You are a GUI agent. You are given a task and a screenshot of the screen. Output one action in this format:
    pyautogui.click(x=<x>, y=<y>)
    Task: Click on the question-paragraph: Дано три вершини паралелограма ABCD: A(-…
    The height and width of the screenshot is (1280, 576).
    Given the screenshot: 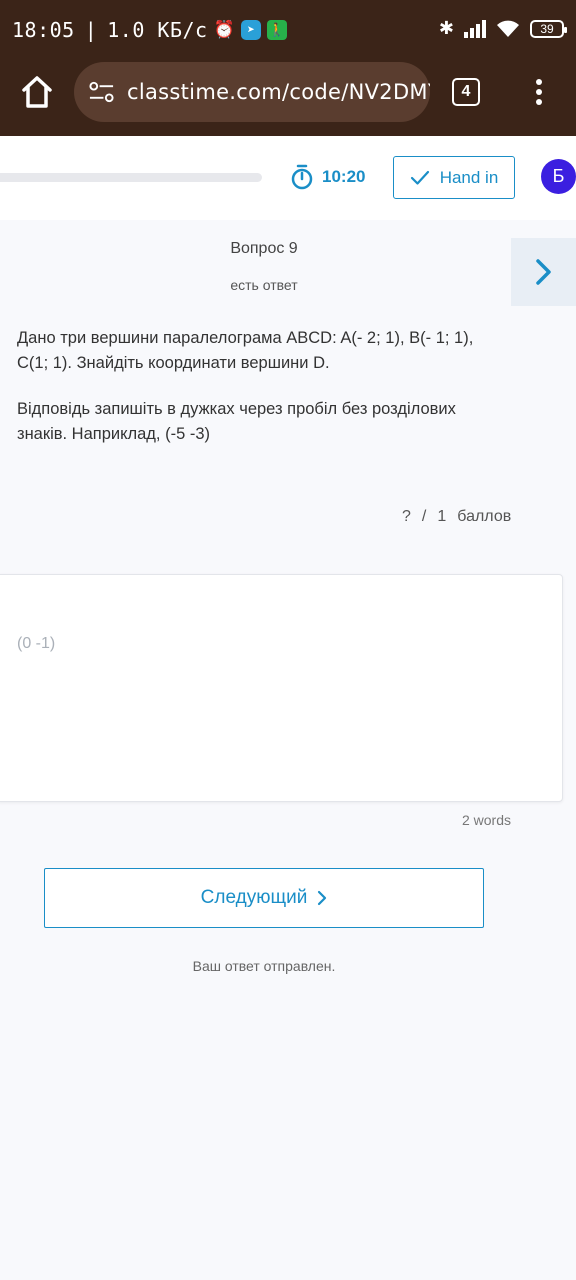 What is the action you would take?
    pyautogui.click(x=245, y=350)
    